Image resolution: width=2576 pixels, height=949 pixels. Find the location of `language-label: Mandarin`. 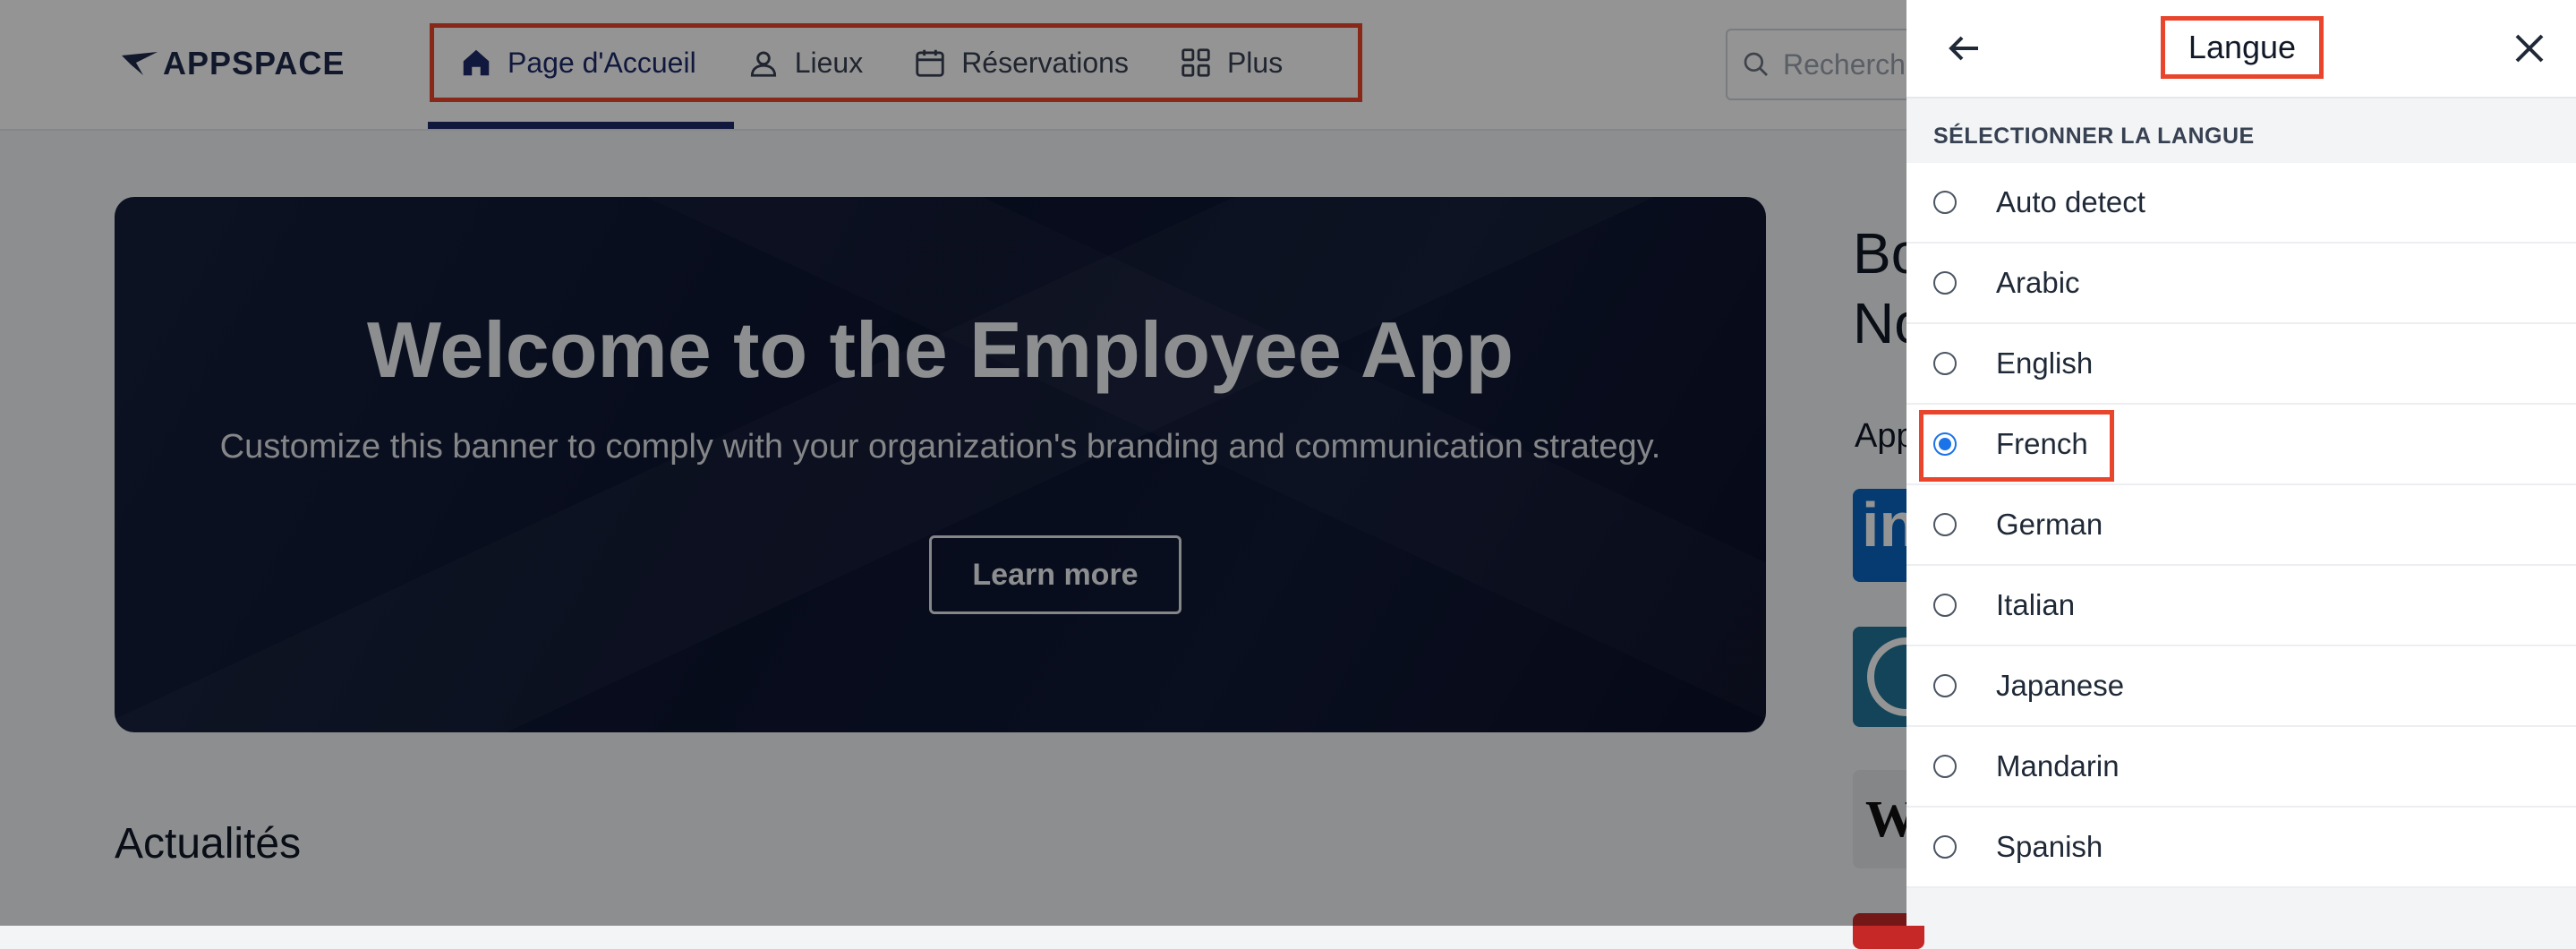

language-label: Mandarin is located at coordinates (2058, 765).